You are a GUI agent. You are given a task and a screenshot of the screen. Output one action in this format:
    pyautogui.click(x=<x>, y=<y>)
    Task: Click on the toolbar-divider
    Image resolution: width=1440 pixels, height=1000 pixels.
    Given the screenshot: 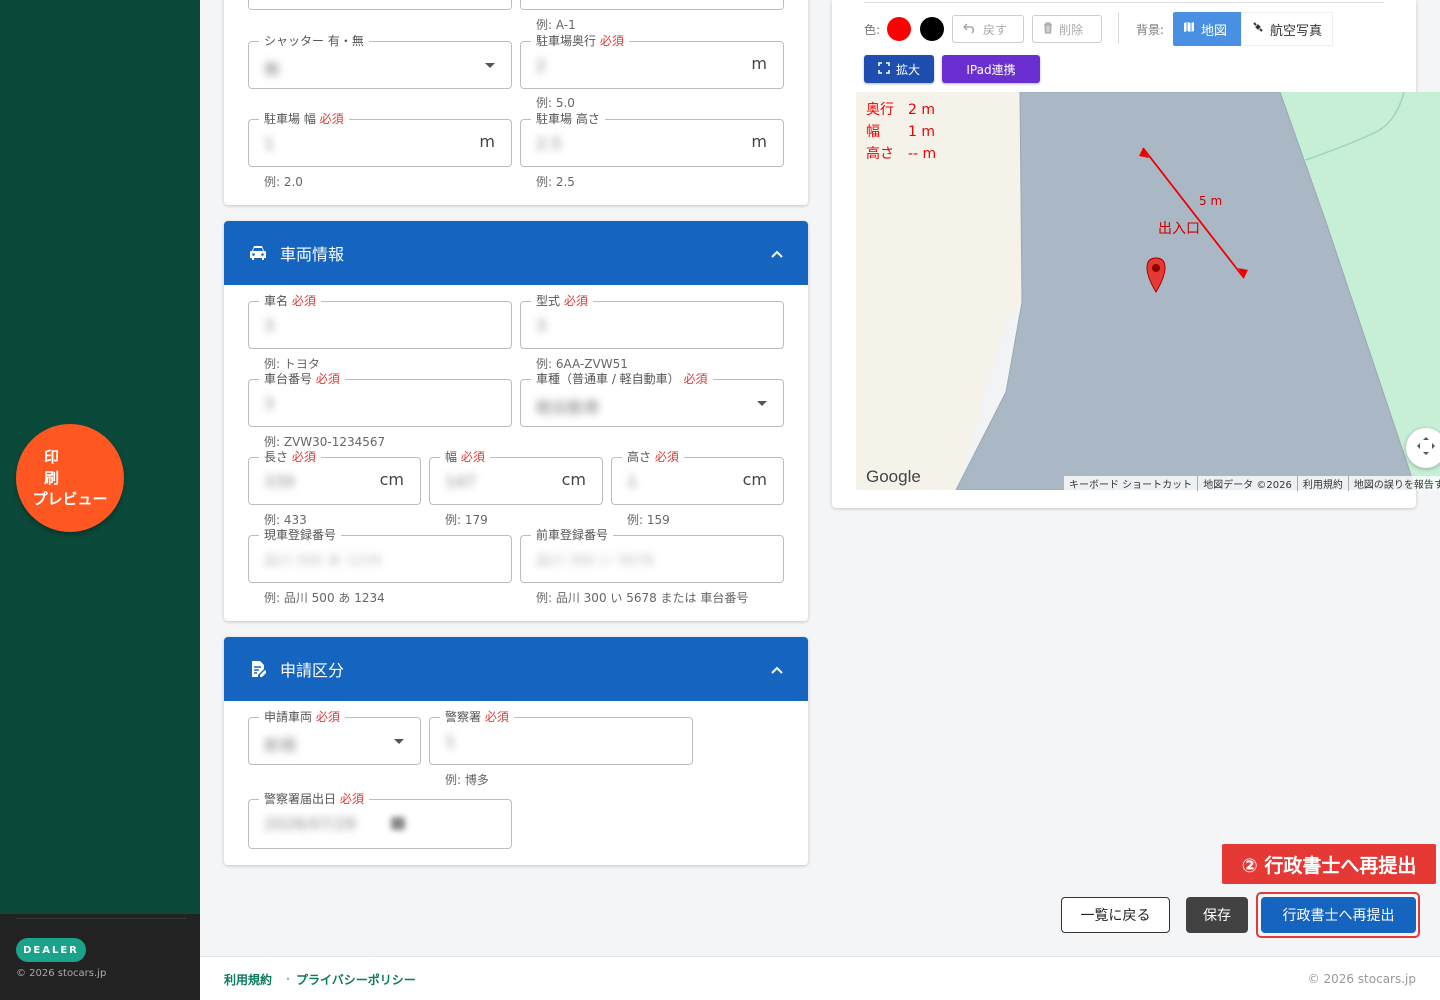 What is the action you would take?
    pyautogui.click(x=1124, y=2)
    